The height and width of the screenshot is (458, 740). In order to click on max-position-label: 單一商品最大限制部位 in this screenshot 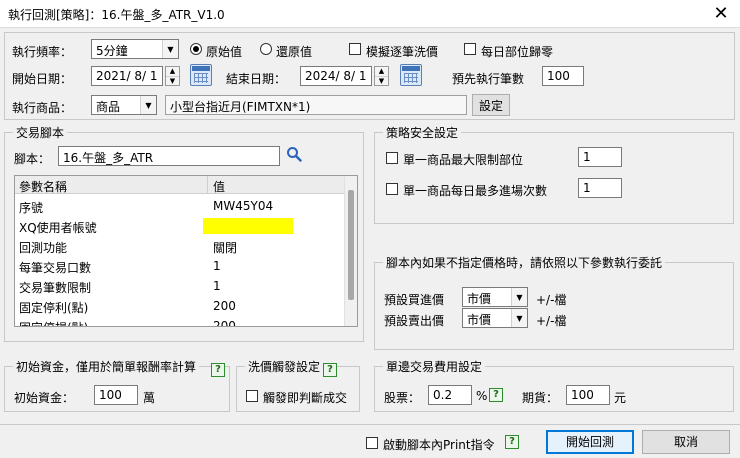, I will do `click(463, 160)`.